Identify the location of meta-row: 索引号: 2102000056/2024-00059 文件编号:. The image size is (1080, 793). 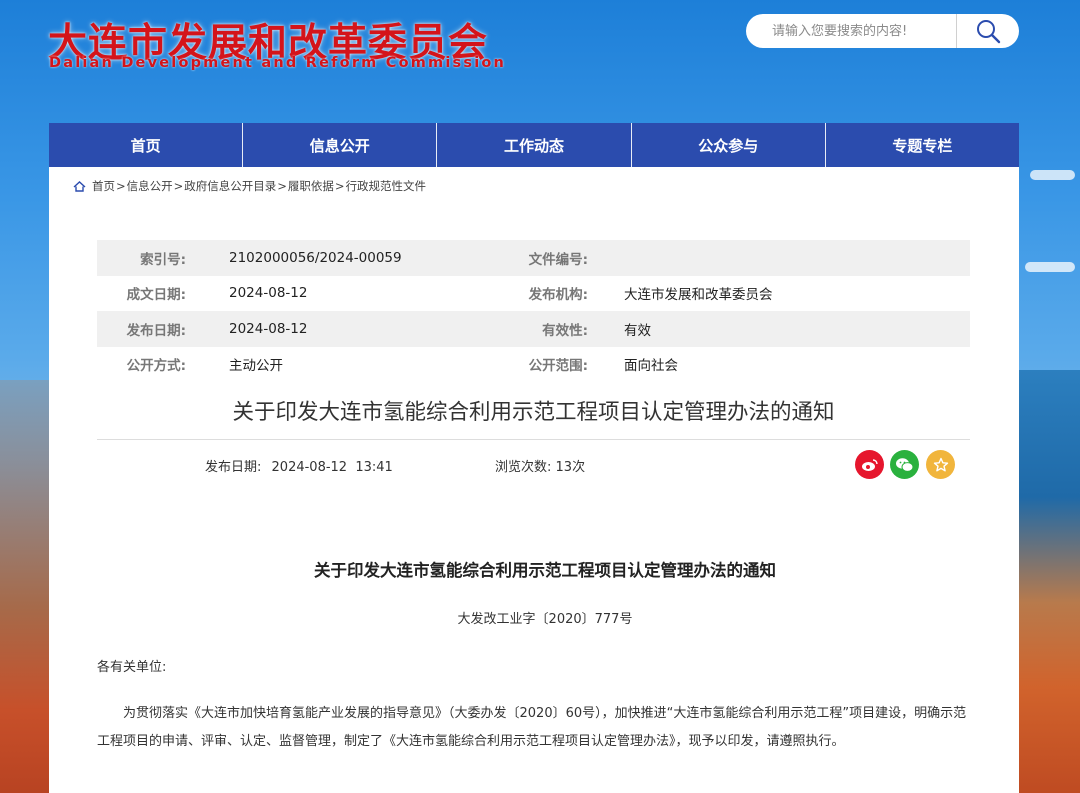
(533, 258).